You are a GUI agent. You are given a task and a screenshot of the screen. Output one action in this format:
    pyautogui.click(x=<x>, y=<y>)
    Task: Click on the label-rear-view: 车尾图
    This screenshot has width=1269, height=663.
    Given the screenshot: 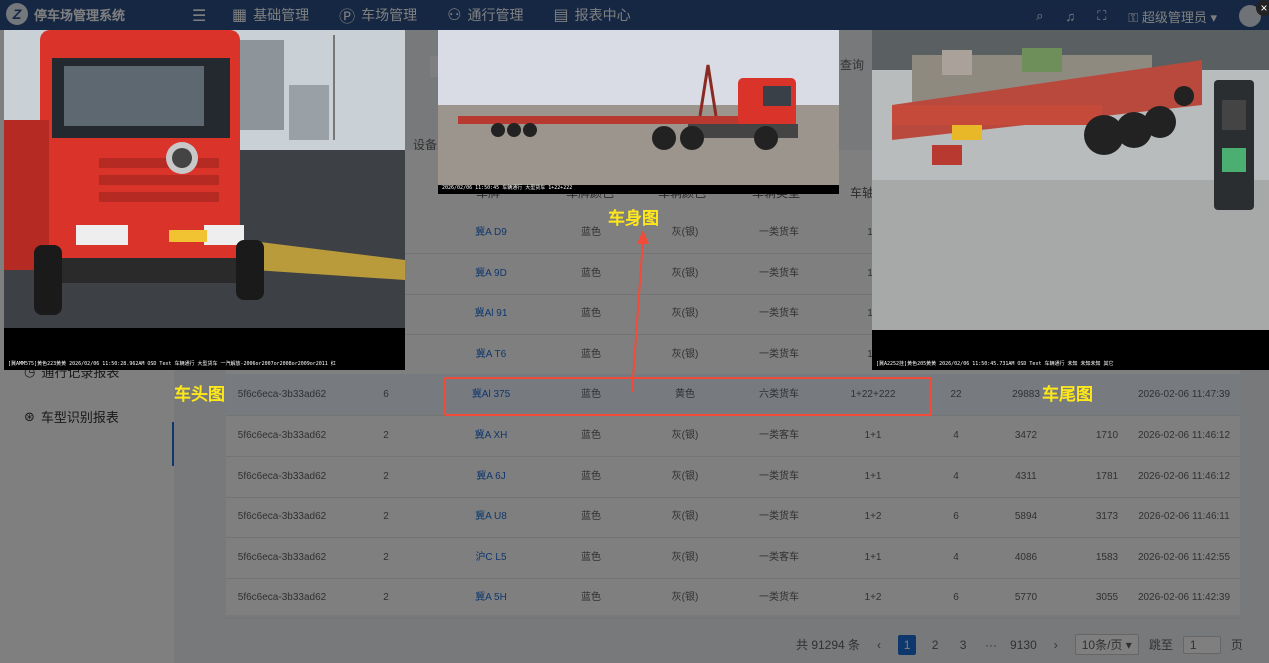 What is the action you would take?
    pyautogui.click(x=1067, y=394)
    